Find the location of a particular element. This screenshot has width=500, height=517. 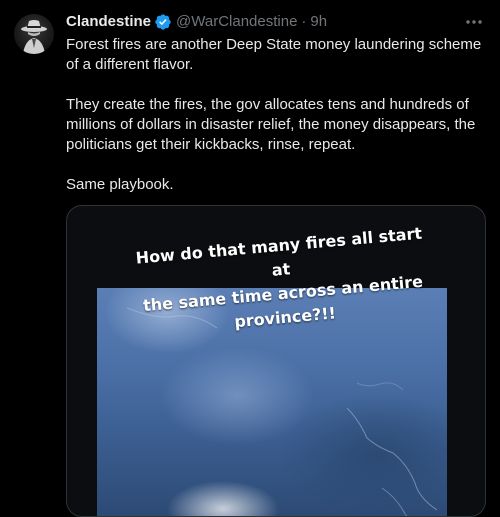

tweet-header: Clandestine @WarClandestine · 9h is located at coordinates (196, 22).